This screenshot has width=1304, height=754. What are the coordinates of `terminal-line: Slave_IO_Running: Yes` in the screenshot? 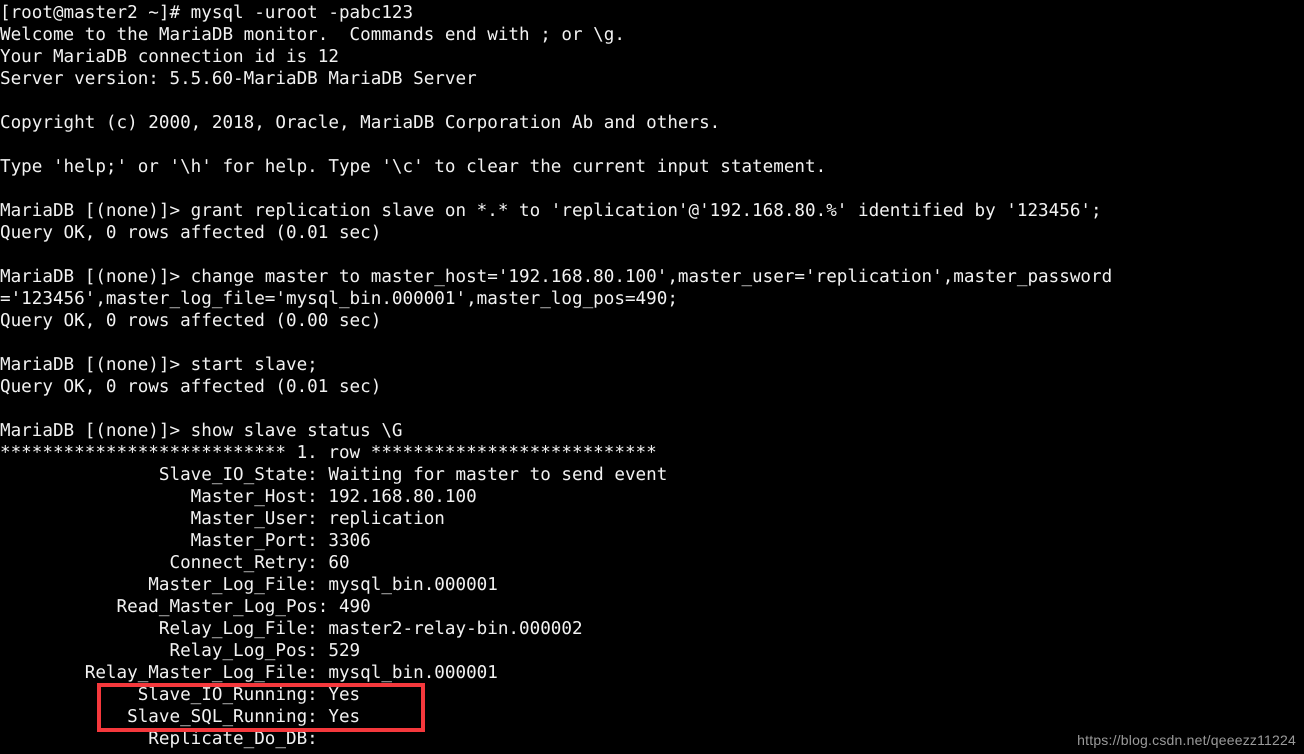 It's located at (180, 695).